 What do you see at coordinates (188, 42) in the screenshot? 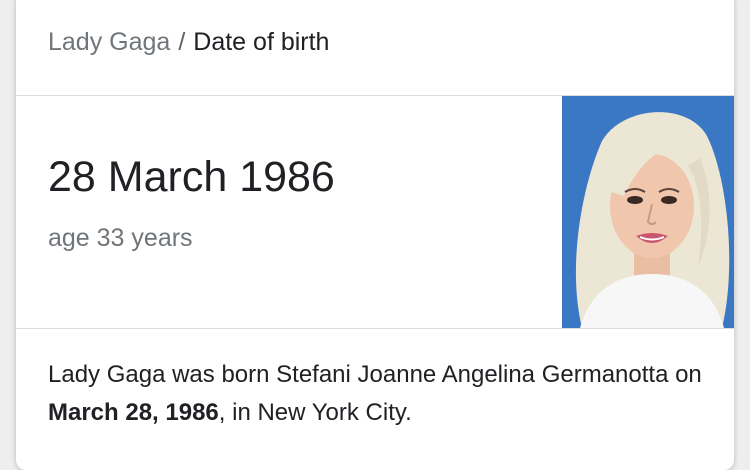
I see `breadcrumb: Lady Gaga / Date of birth` at bounding box center [188, 42].